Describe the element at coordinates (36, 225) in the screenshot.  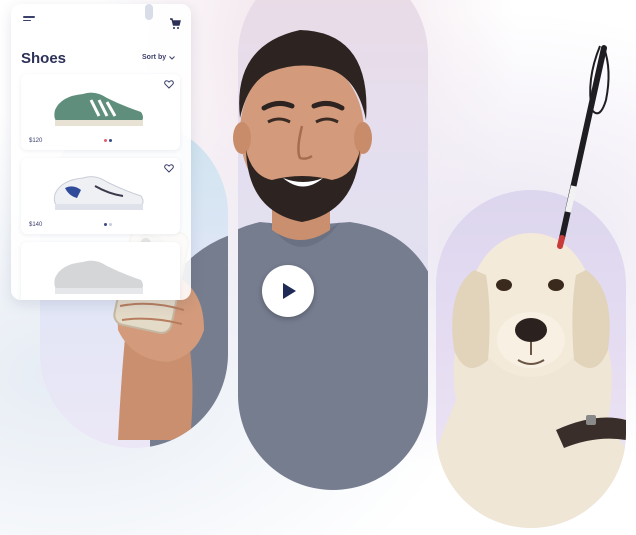
I see `product-price: $140` at that location.